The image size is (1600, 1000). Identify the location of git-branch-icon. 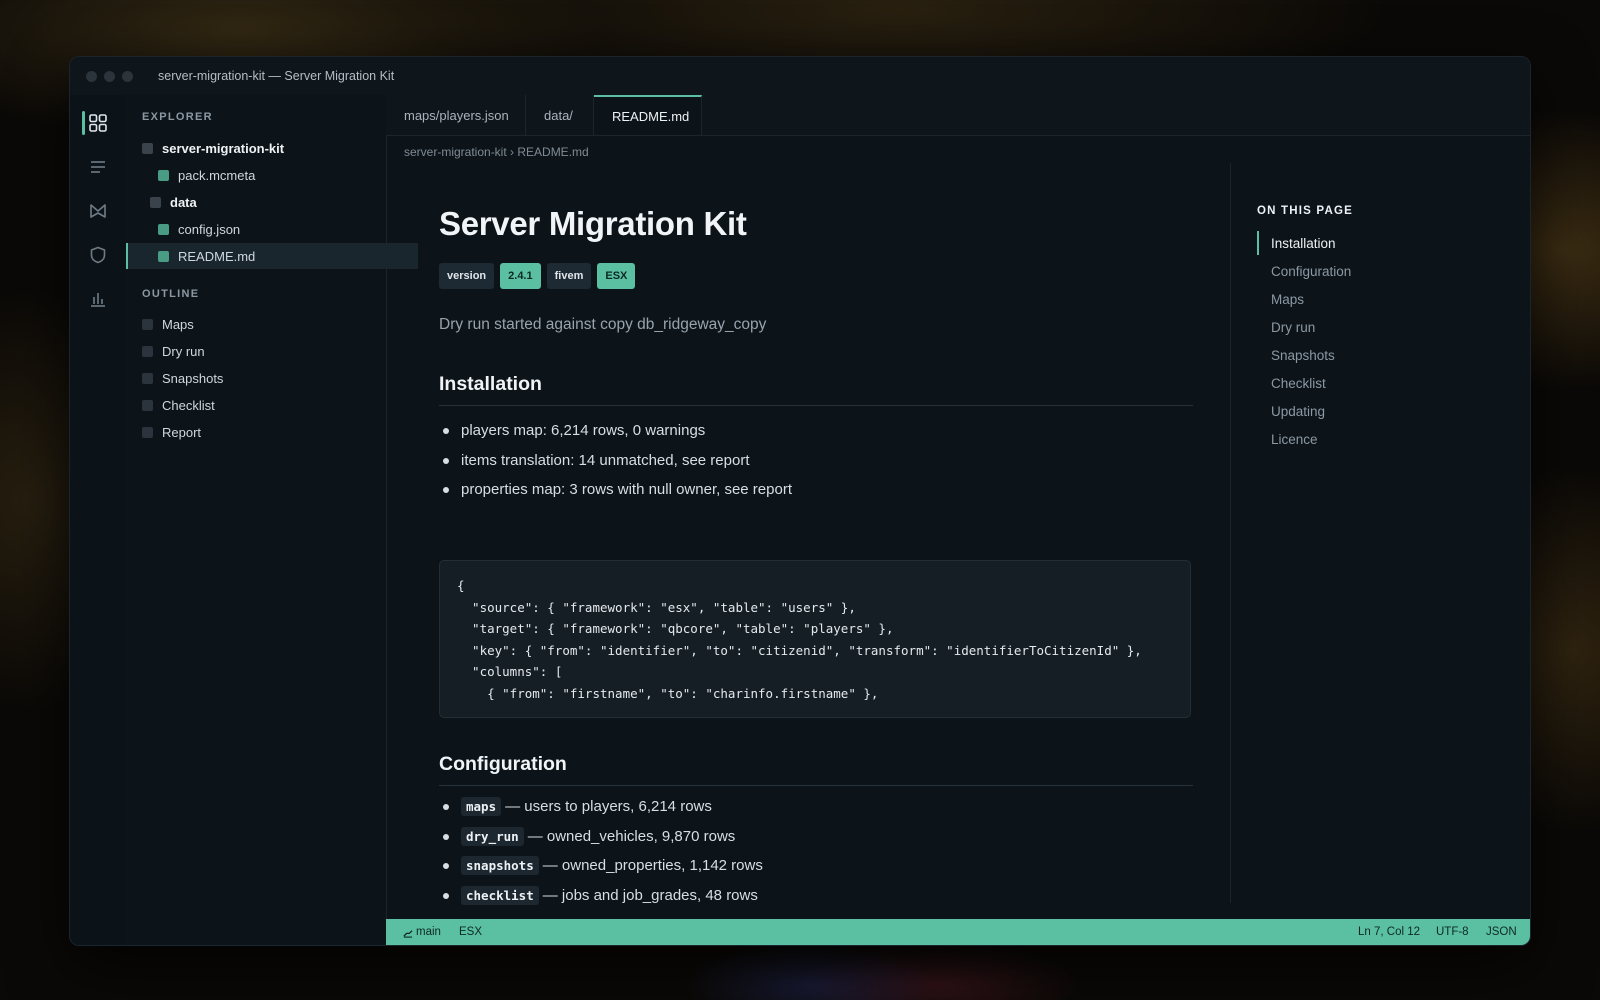
(408, 933).